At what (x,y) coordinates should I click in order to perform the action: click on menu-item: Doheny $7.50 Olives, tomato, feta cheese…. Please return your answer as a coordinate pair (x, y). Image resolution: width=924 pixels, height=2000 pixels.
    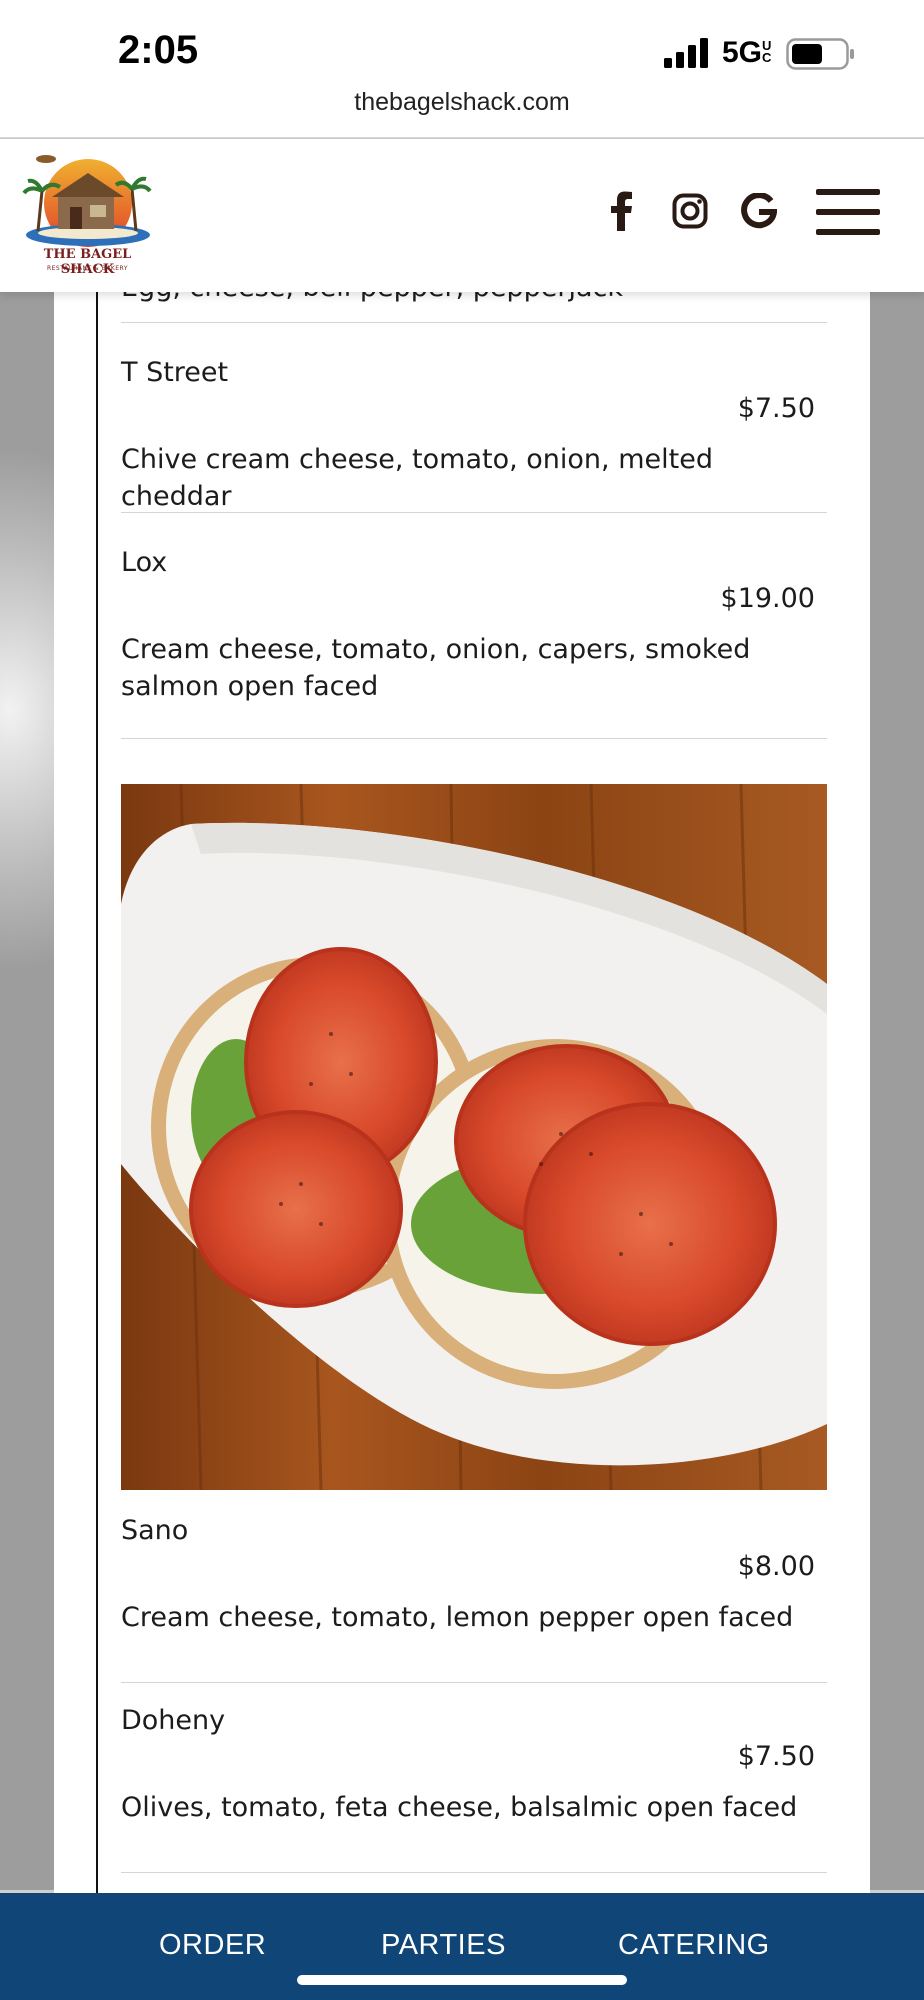
    Looking at the image, I should click on (474, 1778).